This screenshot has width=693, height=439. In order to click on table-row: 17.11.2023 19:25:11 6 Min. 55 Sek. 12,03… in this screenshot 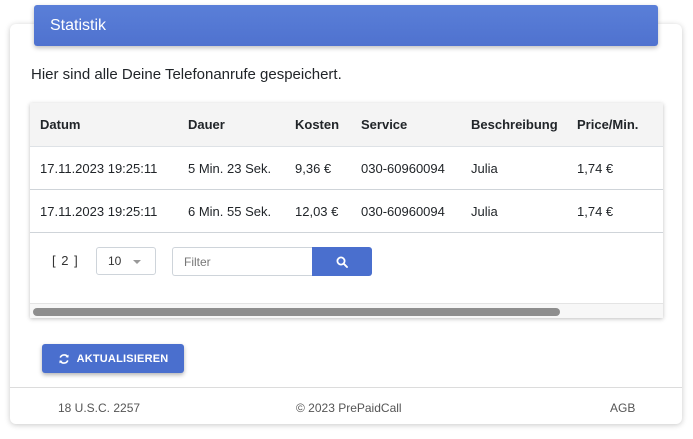, I will do `click(346, 211)`.